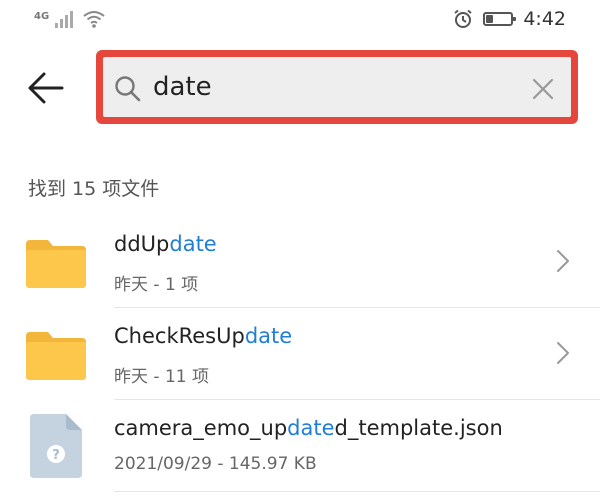 The image size is (600, 502). What do you see at coordinates (543, 89) in the screenshot?
I see `clear-icon` at bounding box center [543, 89].